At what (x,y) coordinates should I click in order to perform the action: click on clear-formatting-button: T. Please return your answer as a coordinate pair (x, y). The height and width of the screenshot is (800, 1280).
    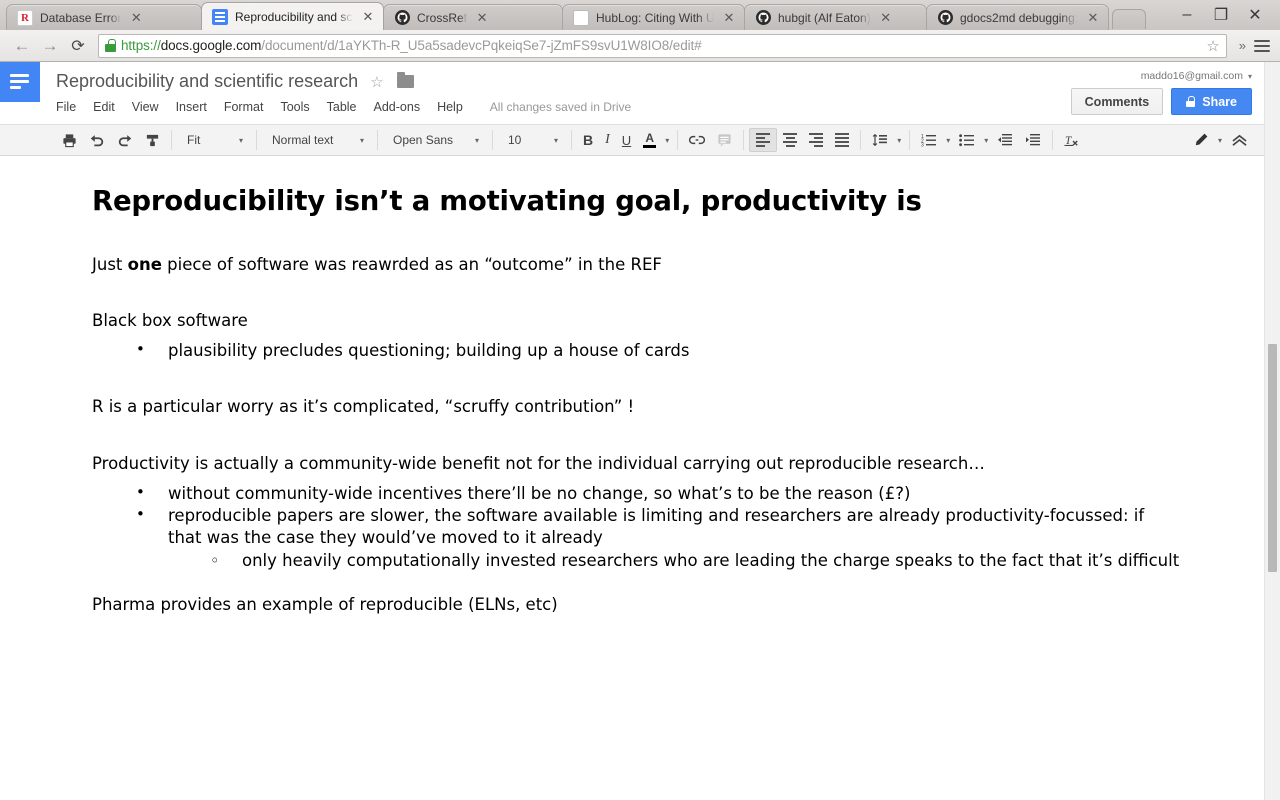
    Looking at the image, I should click on (1072, 140).